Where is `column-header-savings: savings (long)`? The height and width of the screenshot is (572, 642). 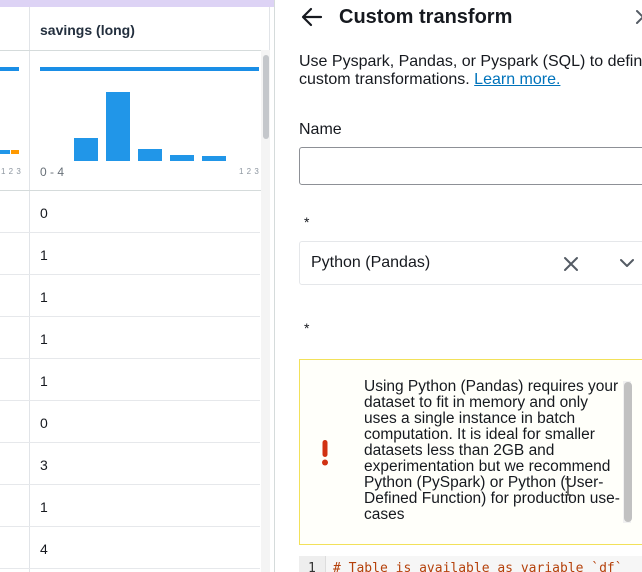
column-header-savings: savings (long) is located at coordinates (87, 30).